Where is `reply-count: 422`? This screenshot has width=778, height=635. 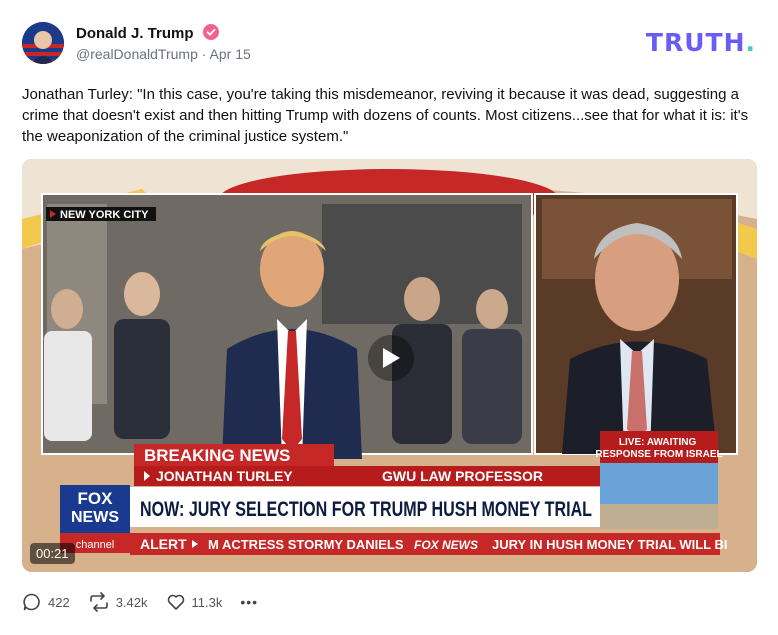 reply-count: 422 is located at coordinates (59, 602).